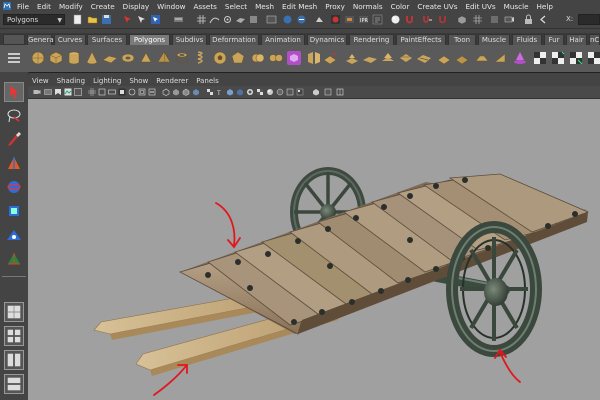 The height and width of the screenshot is (400, 600). Describe the element at coordinates (368, 6) in the screenshot. I see `menu-normals: Normals` at that location.